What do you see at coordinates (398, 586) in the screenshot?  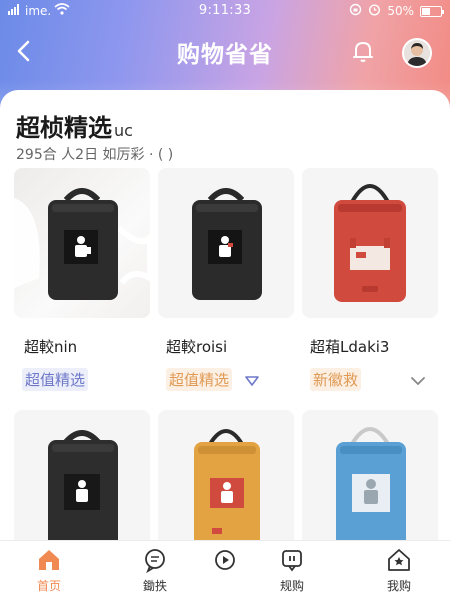 I see `tab-profile-label: 我购` at bounding box center [398, 586].